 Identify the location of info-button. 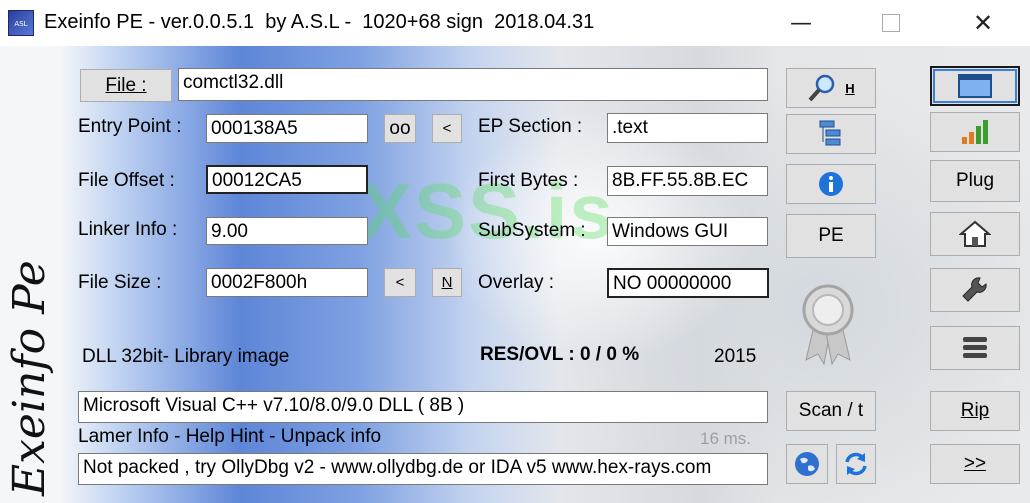
(831, 184).